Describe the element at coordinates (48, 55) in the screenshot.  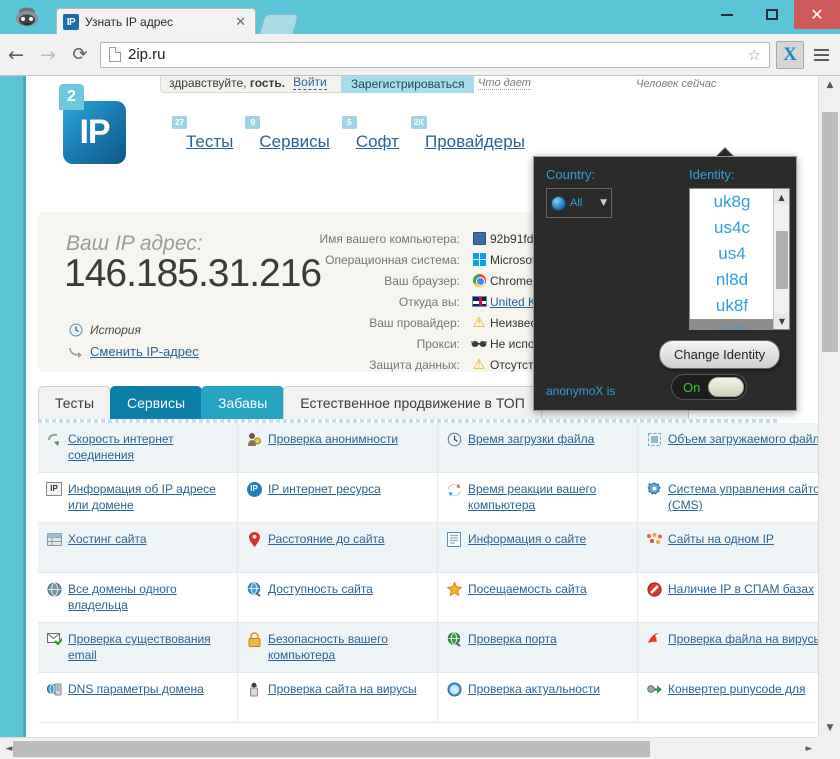
I see `forward-button: →` at that location.